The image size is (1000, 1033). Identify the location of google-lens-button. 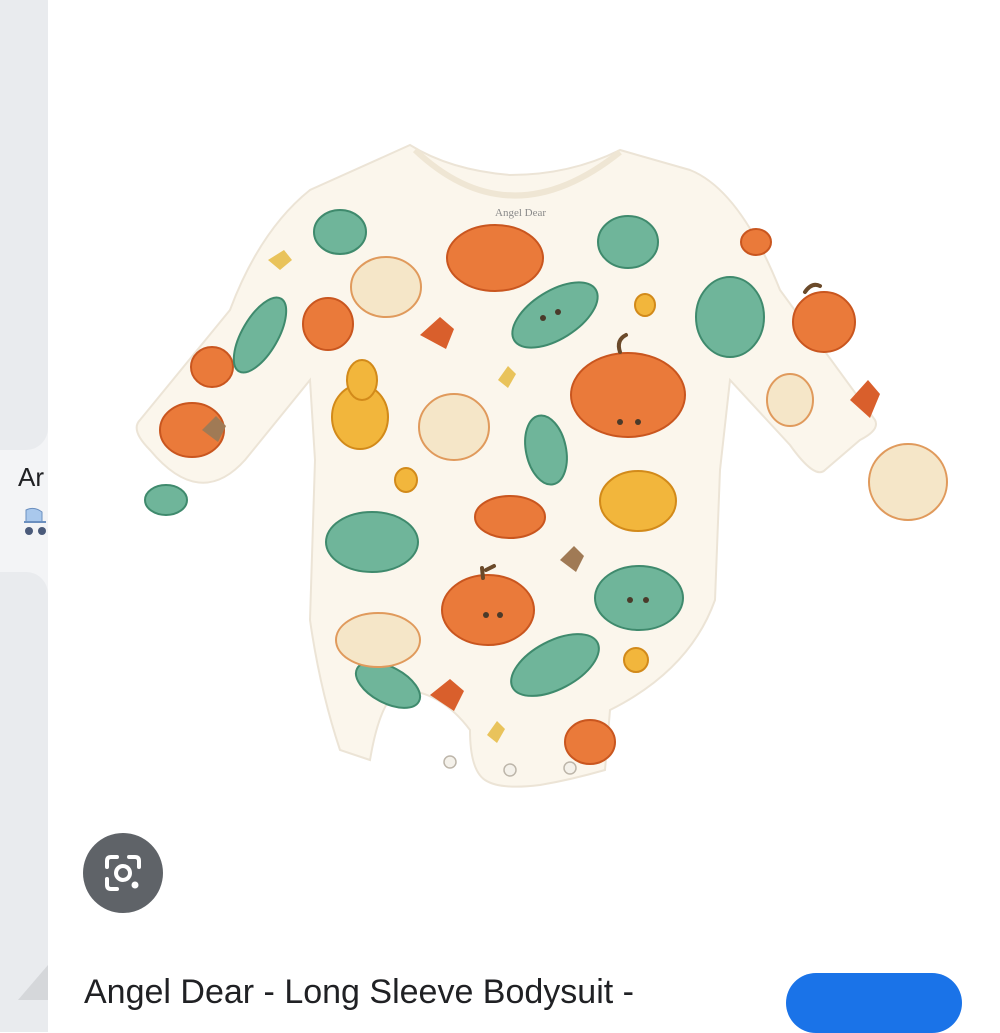
(123, 873).